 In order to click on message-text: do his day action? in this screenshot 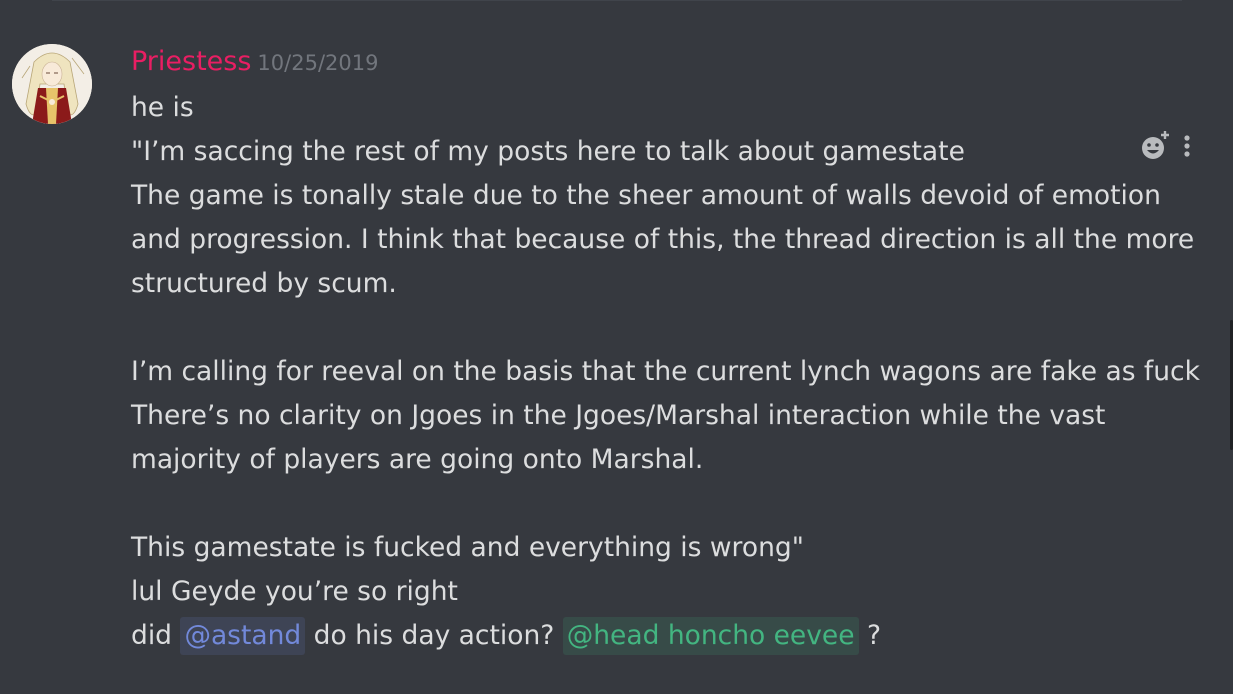, I will do `click(434, 635)`.